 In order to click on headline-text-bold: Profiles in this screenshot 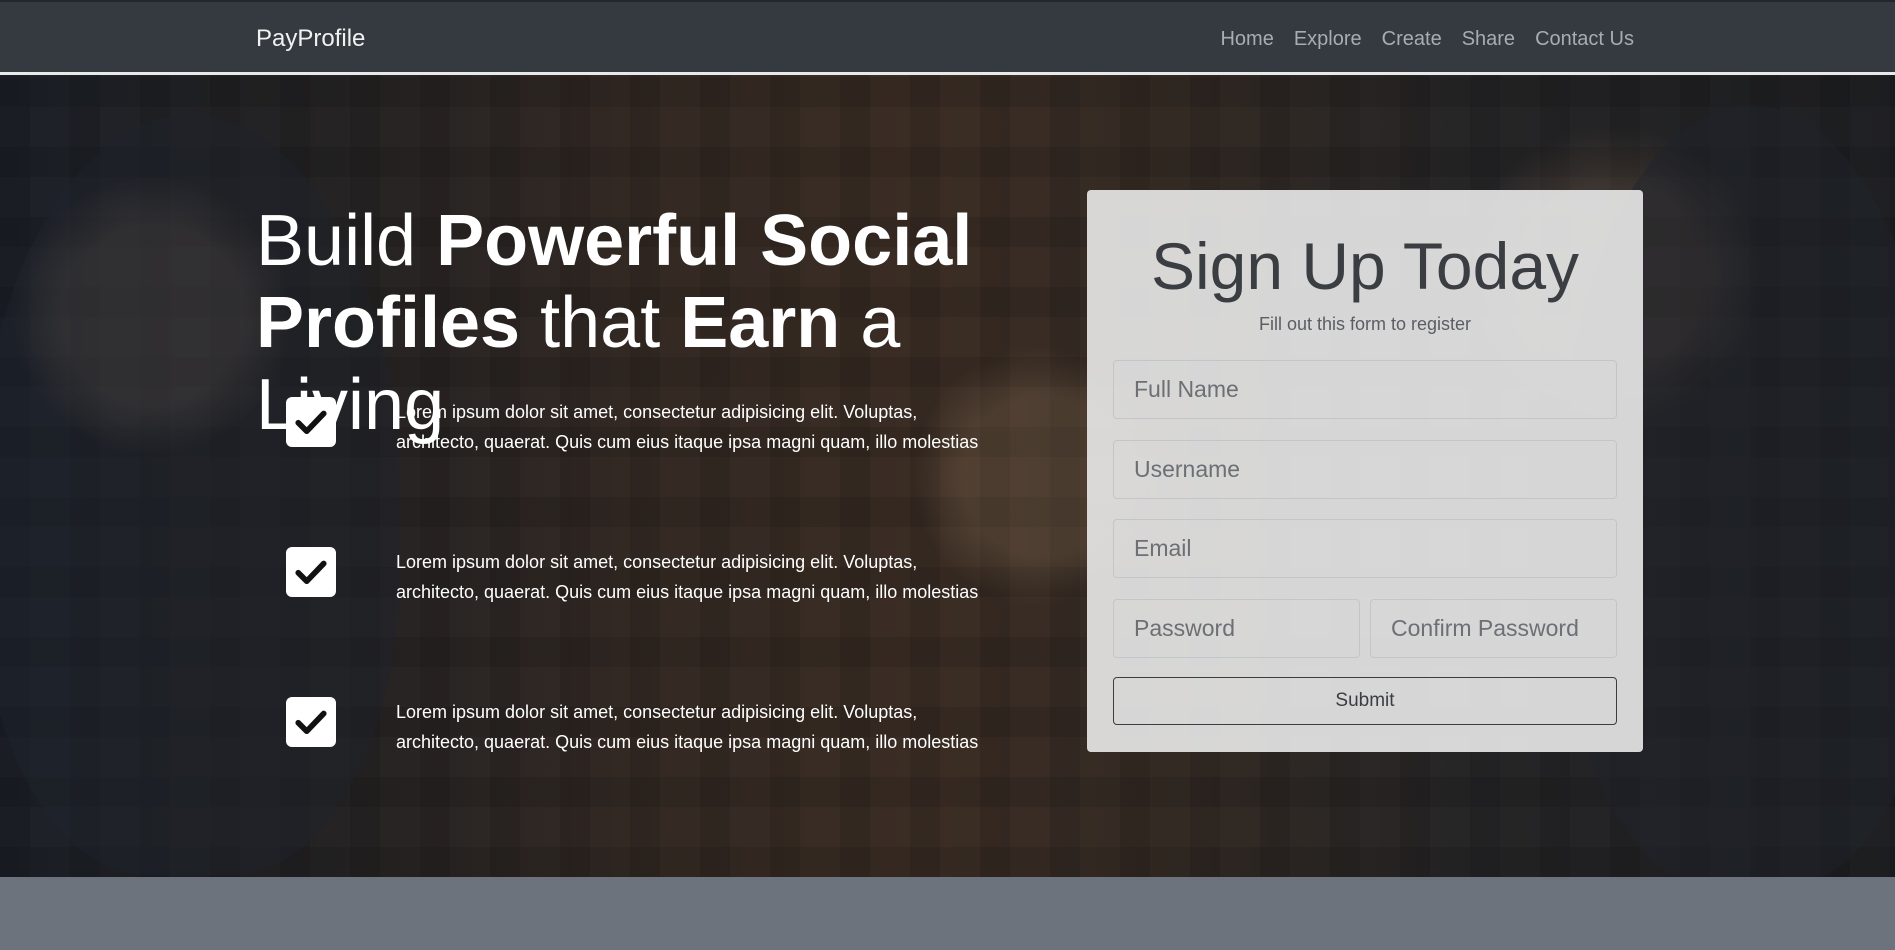, I will do `click(388, 323)`.